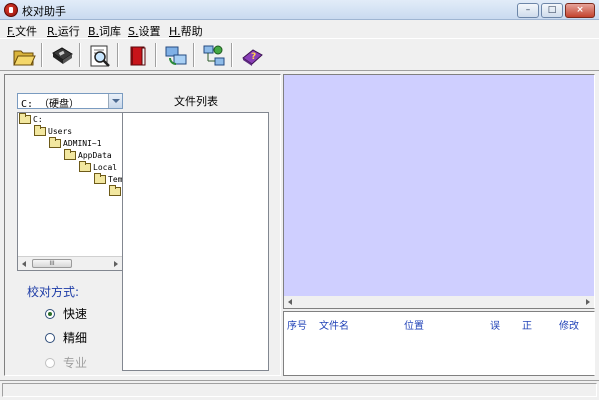 This screenshot has height=400, width=599. Describe the element at coordinates (299, 29) in the screenshot. I see `menu-bar: F.文件 R.运行 B.词库 S.设置 H.帮助` at that location.